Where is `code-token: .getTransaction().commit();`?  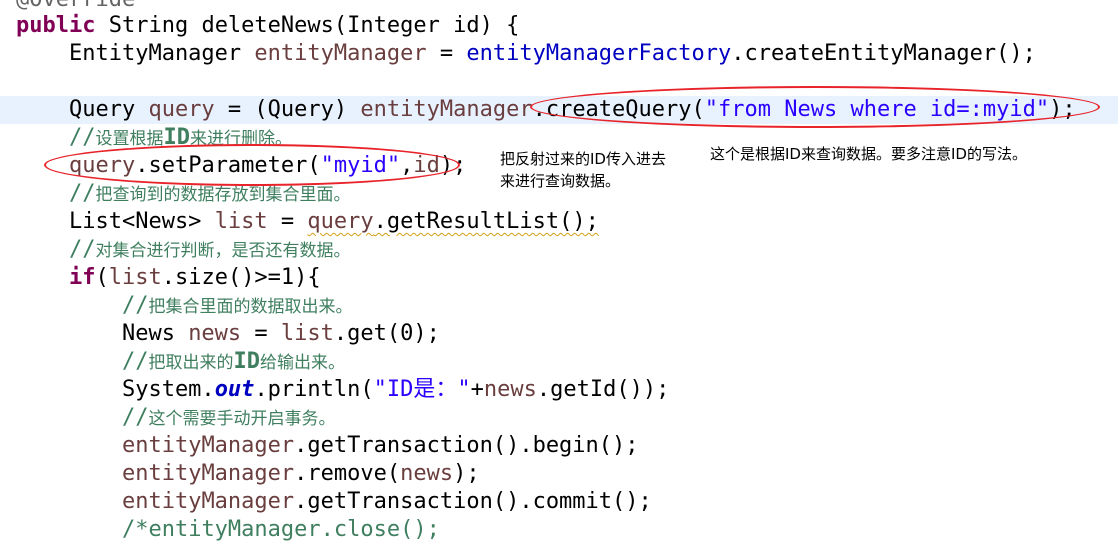
code-token: .getTransaction().commit(); is located at coordinates (473, 501).